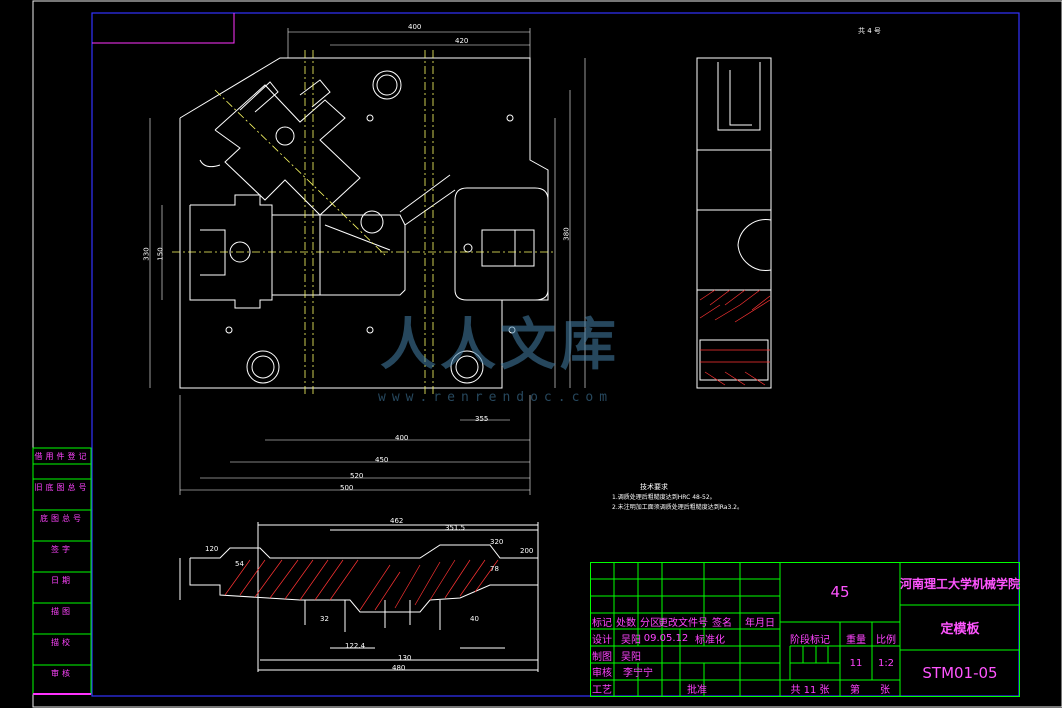 This screenshot has width=1062, height=708. Describe the element at coordinates (602, 657) in the screenshot. I see `drafting-label: 制图` at that location.